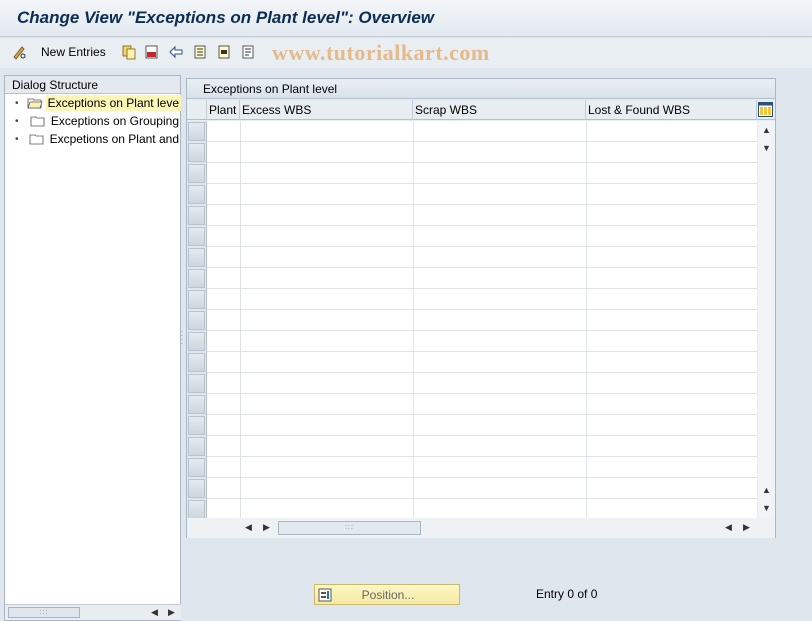 The width and height of the screenshot is (812, 621). I want to click on tree-item-exceptions-plant-level: • Exceptions on Plant leve, so click(93, 103).